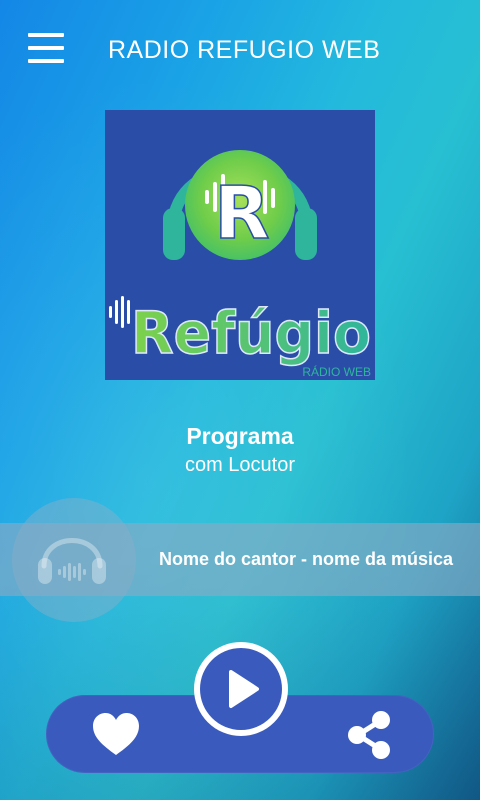  I want to click on program-subtitle: com Locutor, so click(240, 465).